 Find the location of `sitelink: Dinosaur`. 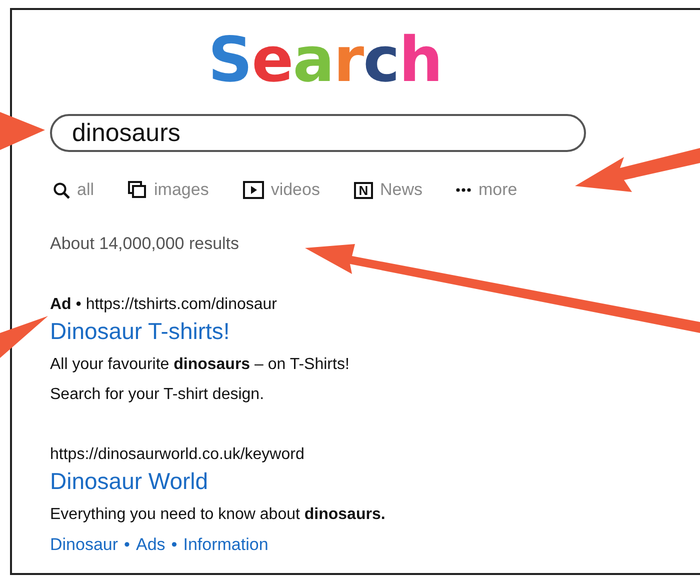

sitelink: Dinosaur is located at coordinates (84, 545).